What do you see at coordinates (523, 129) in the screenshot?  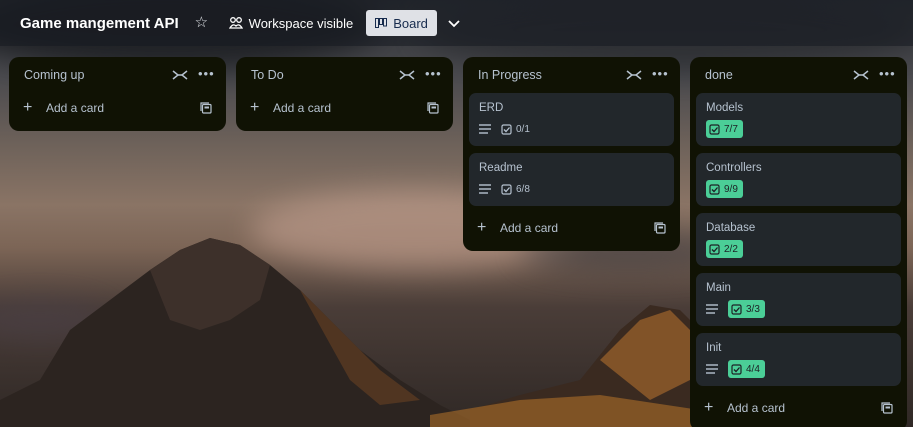 I see `checklist-count: 0/1` at bounding box center [523, 129].